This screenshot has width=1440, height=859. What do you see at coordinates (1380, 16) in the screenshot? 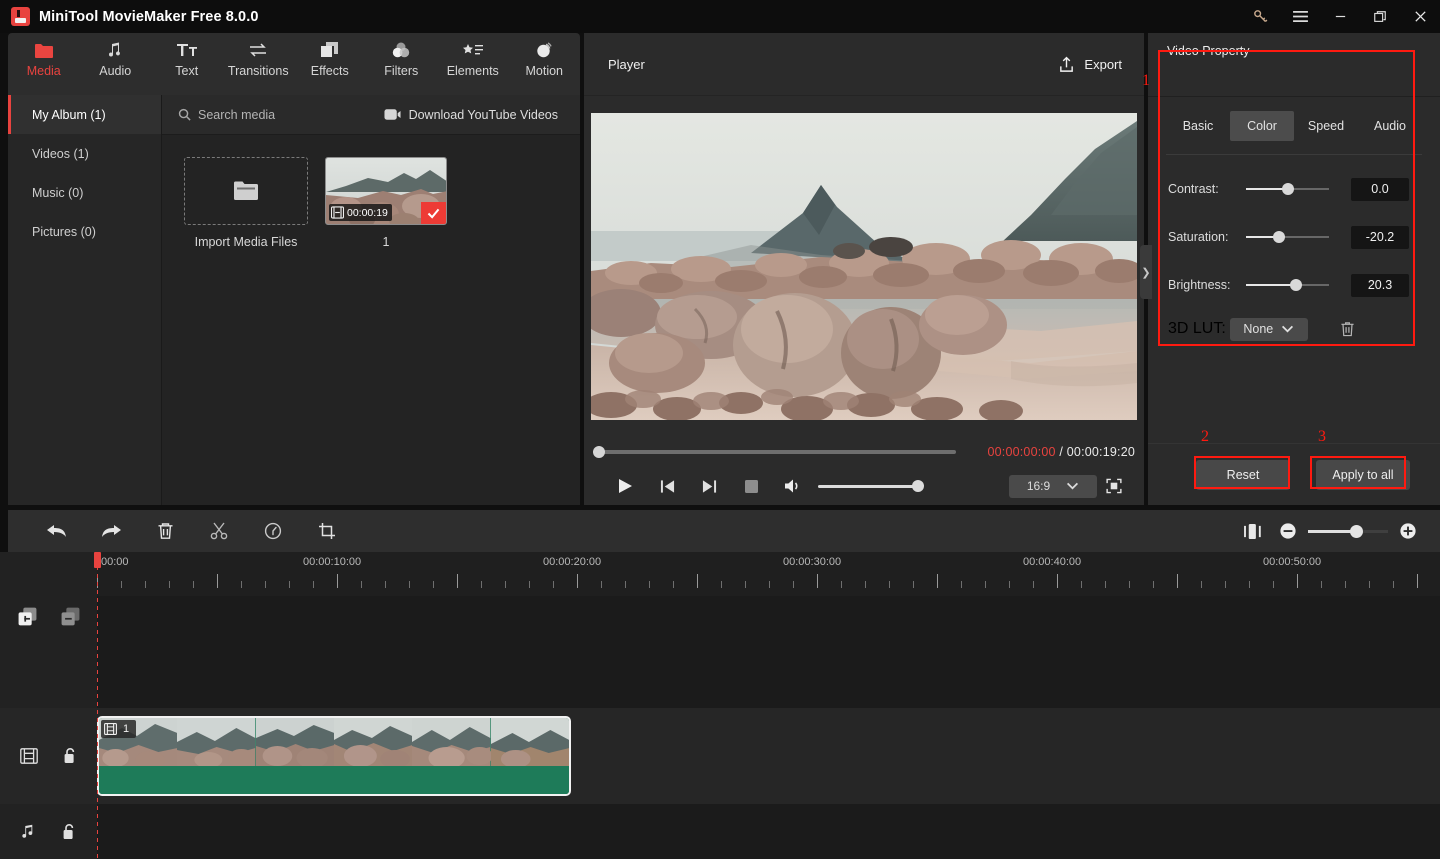
I see `maximize-icon` at bounding box center [1380, 16].